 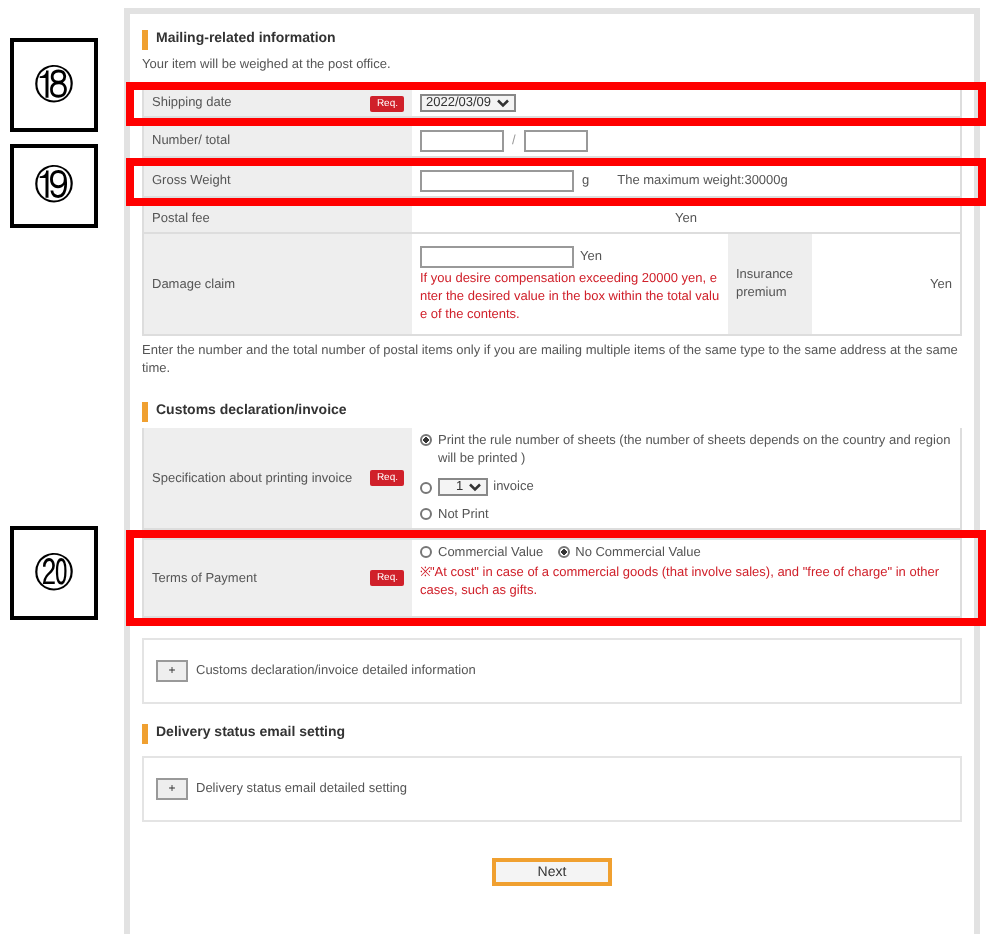 I want to click on callout-label: ⑱, so click(x=54, y=85).